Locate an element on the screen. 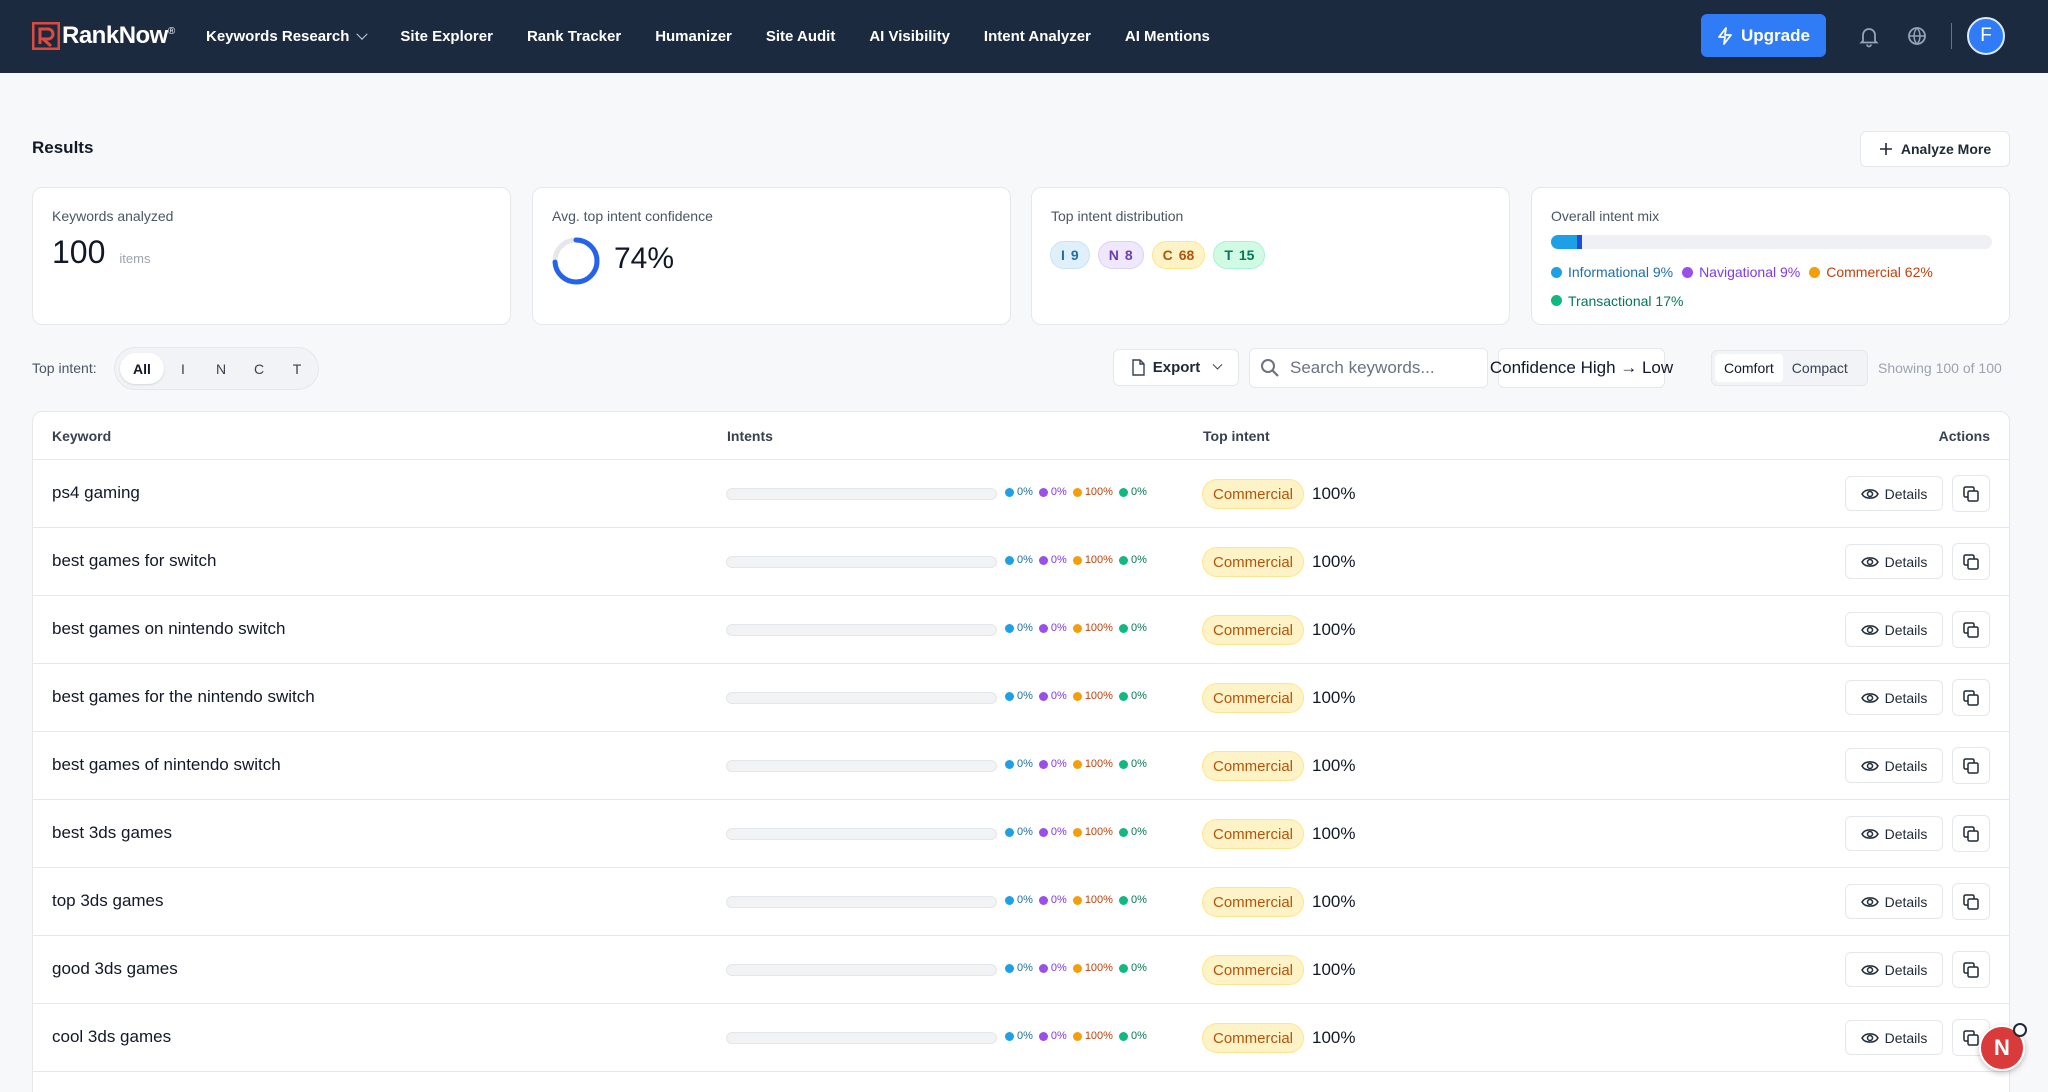 Image resolution: width=2048 pixels, height=1092 pixels. distribution-card: Top intent distribution I 9 N 8 C 68 T 15 is located at coordinates (1270, 256).